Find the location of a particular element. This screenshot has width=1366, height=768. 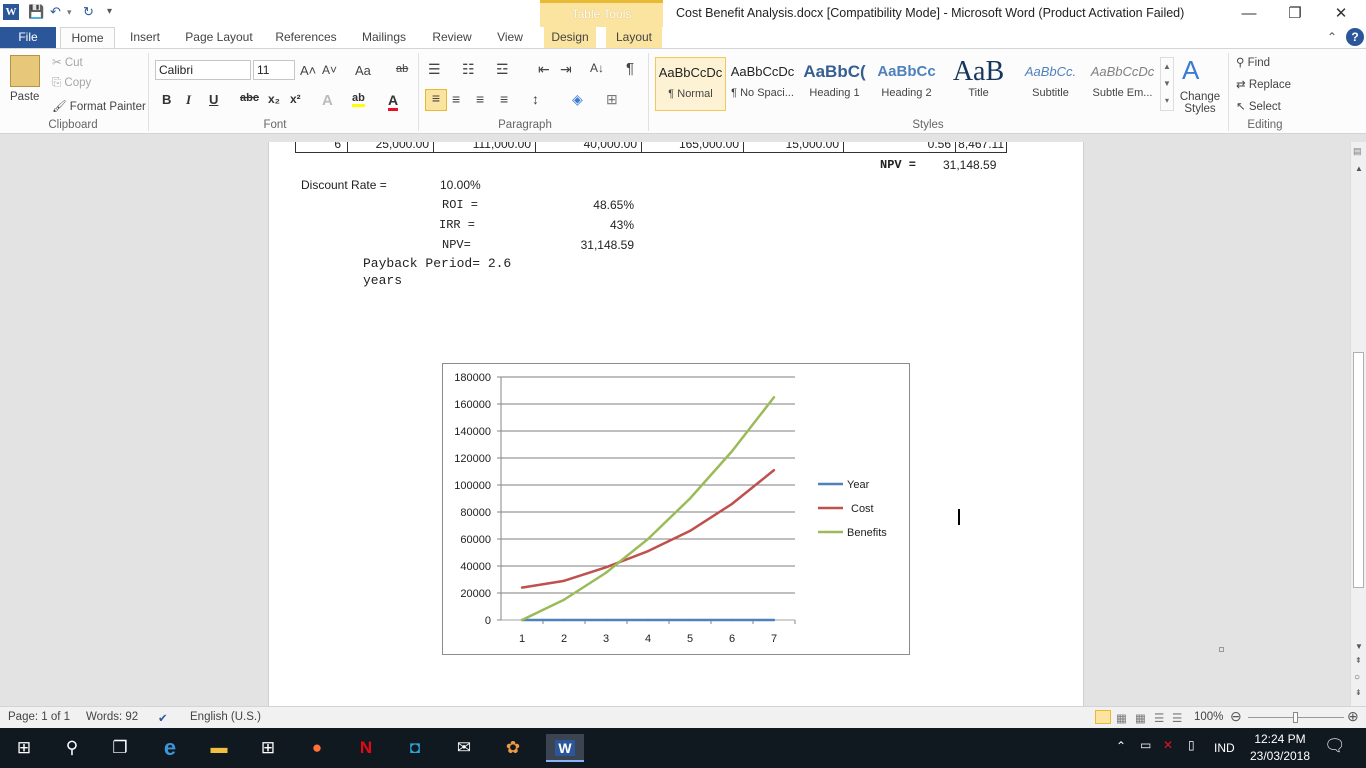

text-effects-button: A is located at coordinates (327, 100).